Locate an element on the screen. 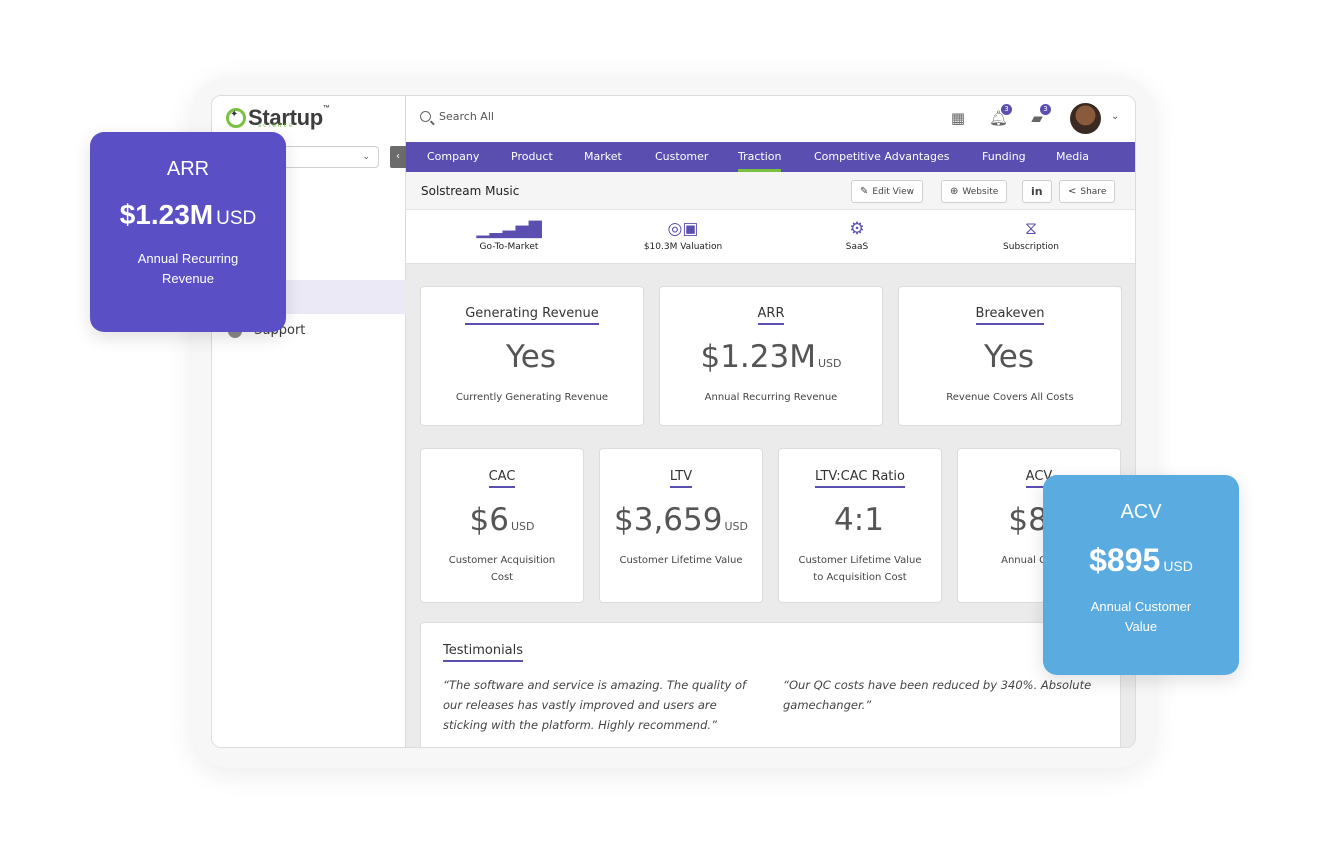 The image size is (1317, 844). chevron-left-icon: ‹ is located at coordinates (398, 157).